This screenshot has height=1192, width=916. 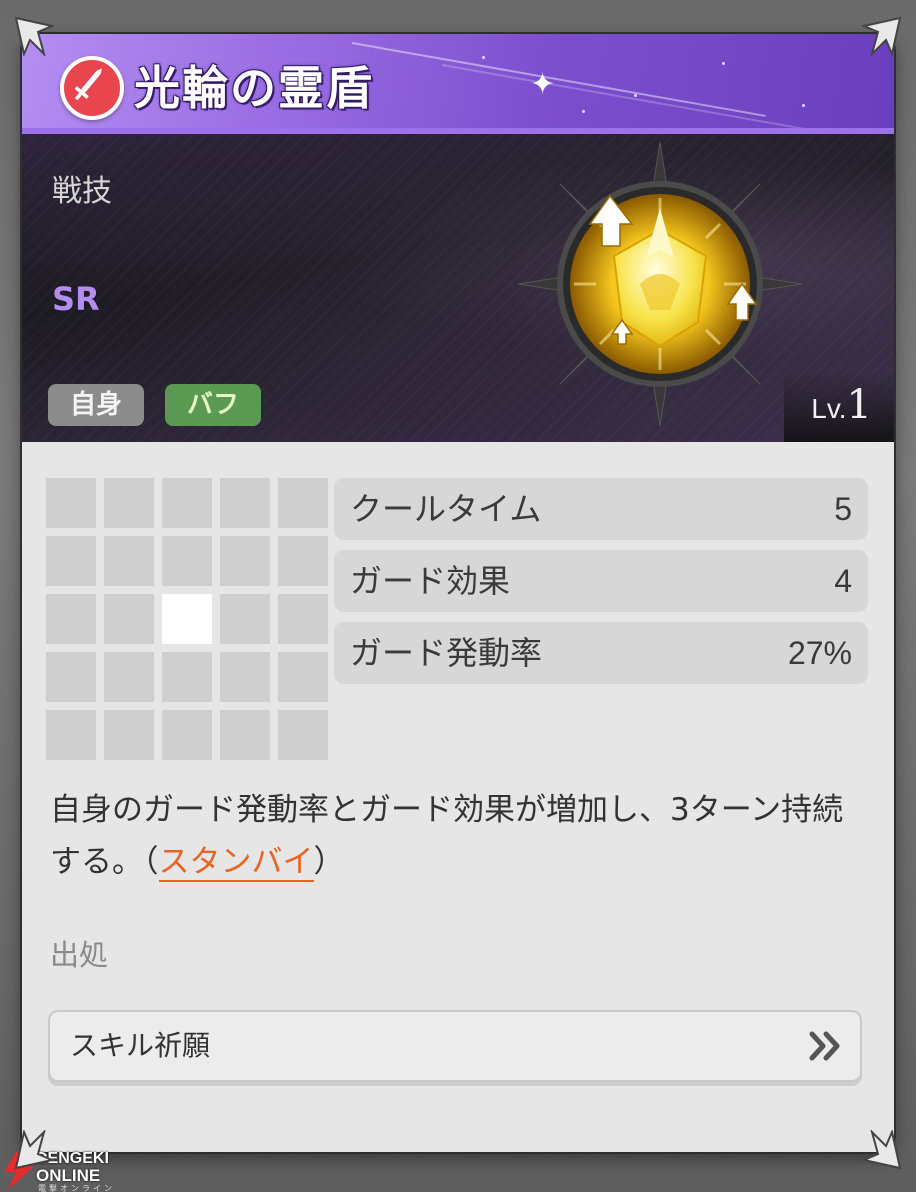 I want to click on stat-row-guard-effect: ガード効果 4, so click(x=601, y=581).